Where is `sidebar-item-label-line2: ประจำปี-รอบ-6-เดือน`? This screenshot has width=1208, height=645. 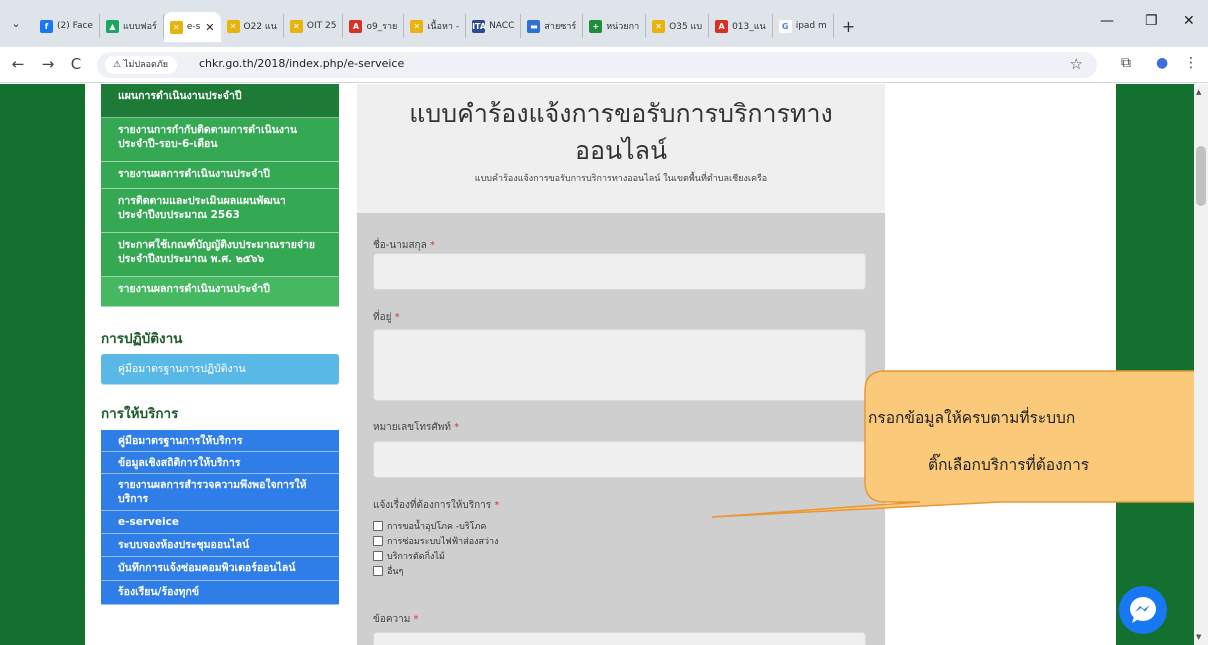 sidebar-item-label-line2: ประจำปี-รอบ-6-เดือน is located at coordinates (168, 144).